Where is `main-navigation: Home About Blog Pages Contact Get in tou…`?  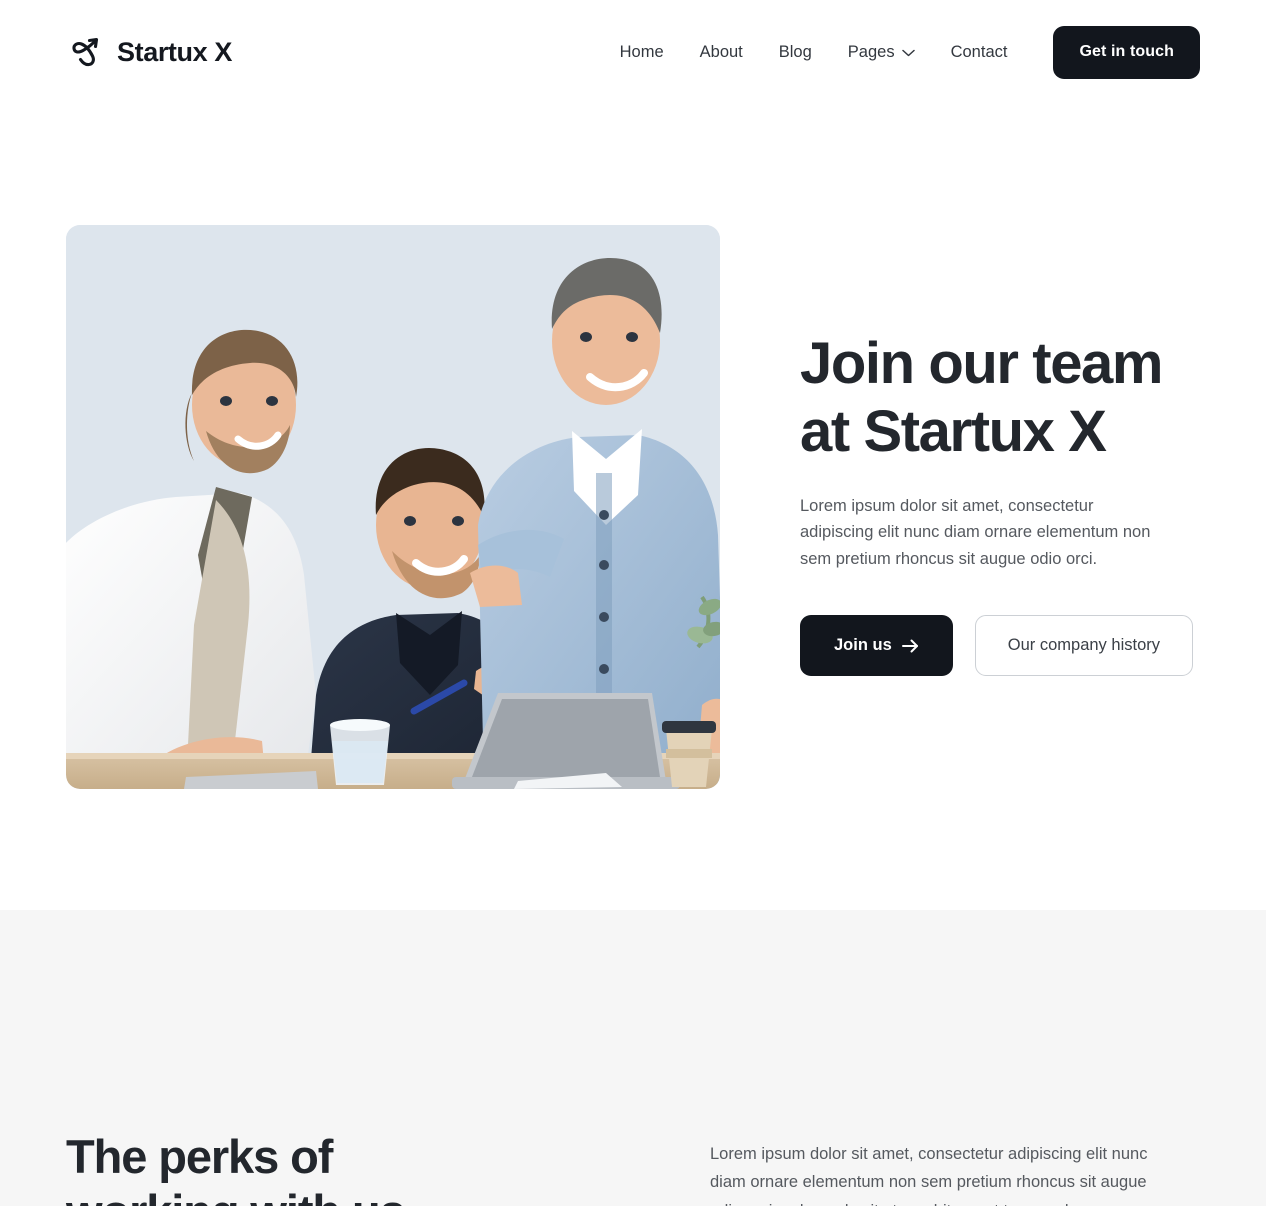
main-navigation: Home About Blog Pages Contact Get in tou… is located at coordinates (901, 52).